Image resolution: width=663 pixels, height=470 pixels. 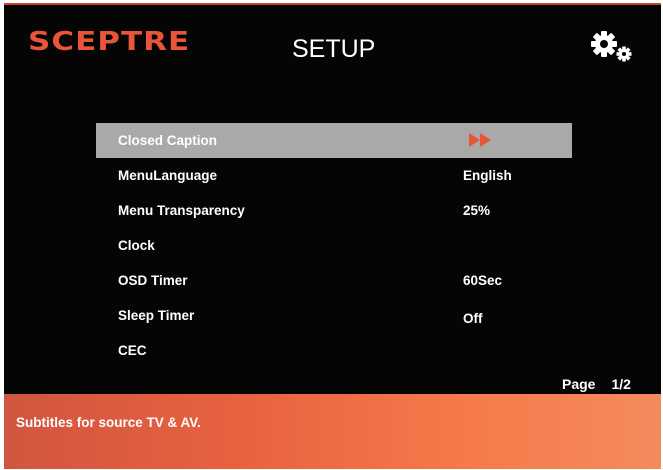 What do you see at coordinates (108, 422) in the screenshot?
I see `help-text: Subtitles for source TV & AV.` at bounding box center [108, 422].